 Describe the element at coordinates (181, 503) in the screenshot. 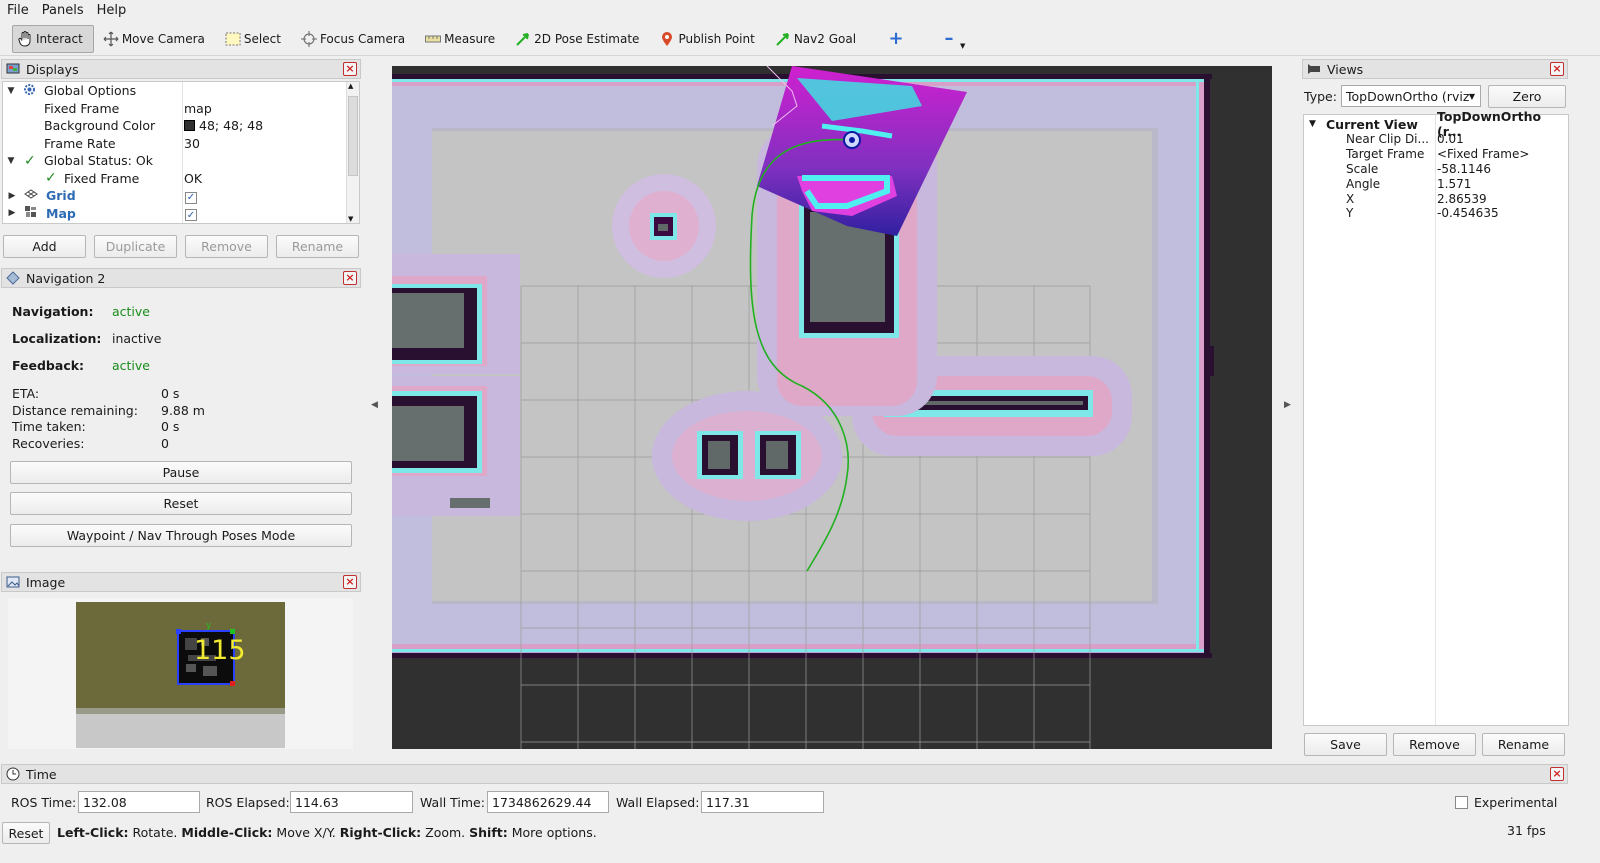

I see `reset-button: Reset` at that location.